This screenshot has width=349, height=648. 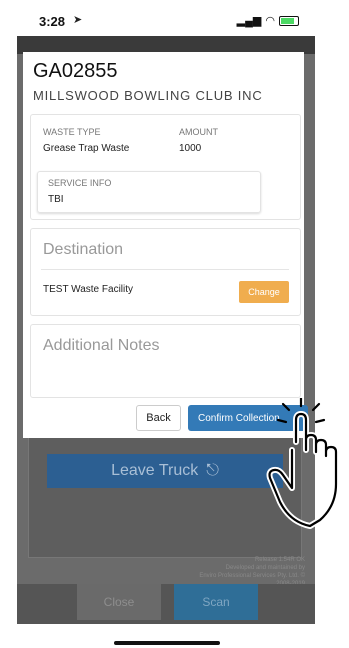 What do you see at coordinates (52, 21) in the screenshot?
I see `status-time: 3:28` at bounding box center [52, 21].